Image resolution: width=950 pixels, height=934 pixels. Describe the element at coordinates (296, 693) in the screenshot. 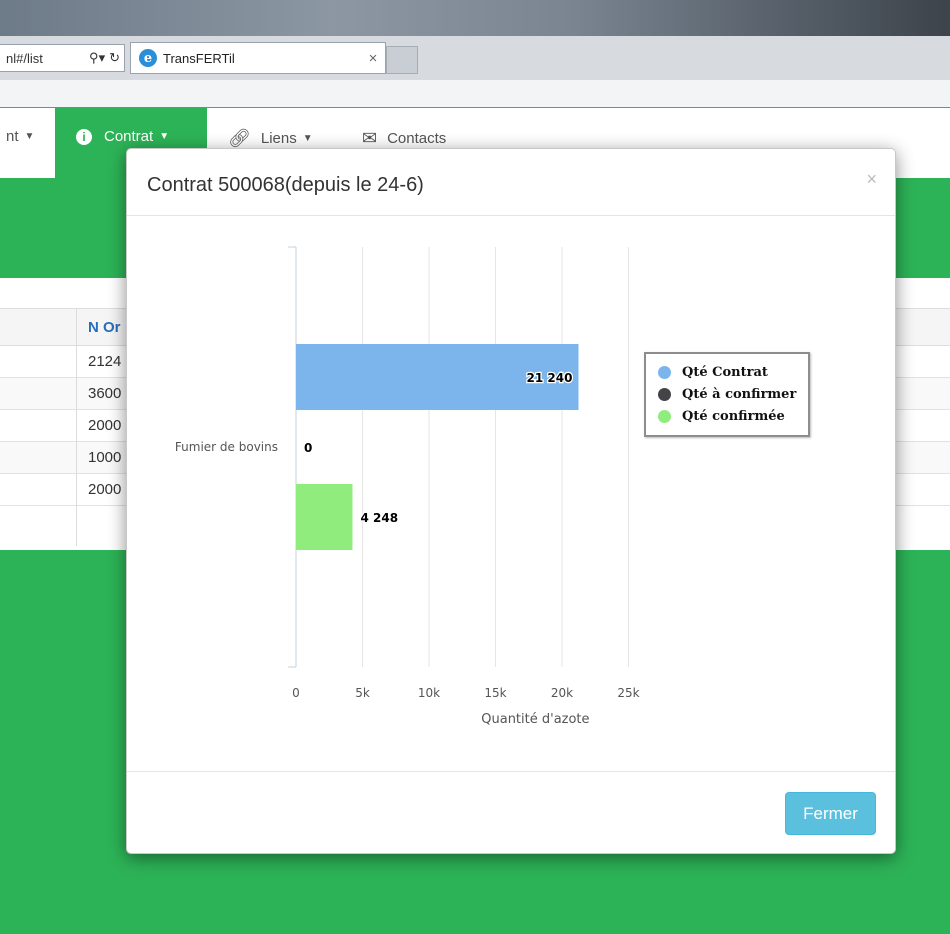

I see `x-tick-label: 0` at that location.